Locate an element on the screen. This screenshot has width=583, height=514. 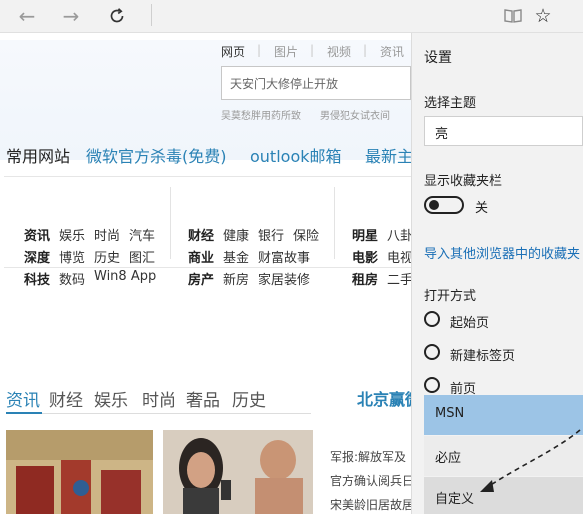
category-link: 银行 is located at coordinates (271, 234).